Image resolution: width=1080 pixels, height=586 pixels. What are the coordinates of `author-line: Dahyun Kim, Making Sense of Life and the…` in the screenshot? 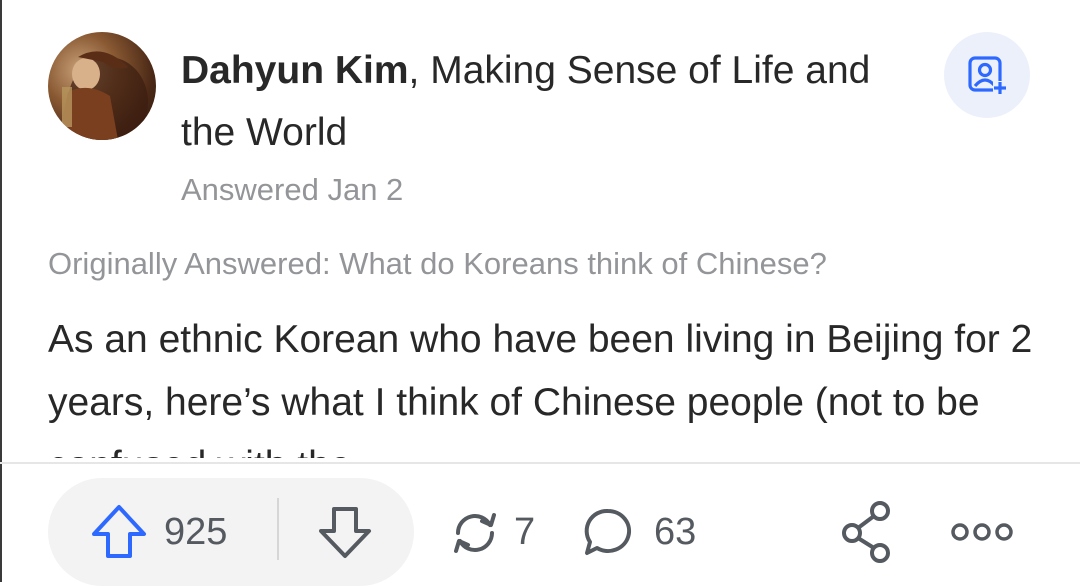 It's located at (546, 102).